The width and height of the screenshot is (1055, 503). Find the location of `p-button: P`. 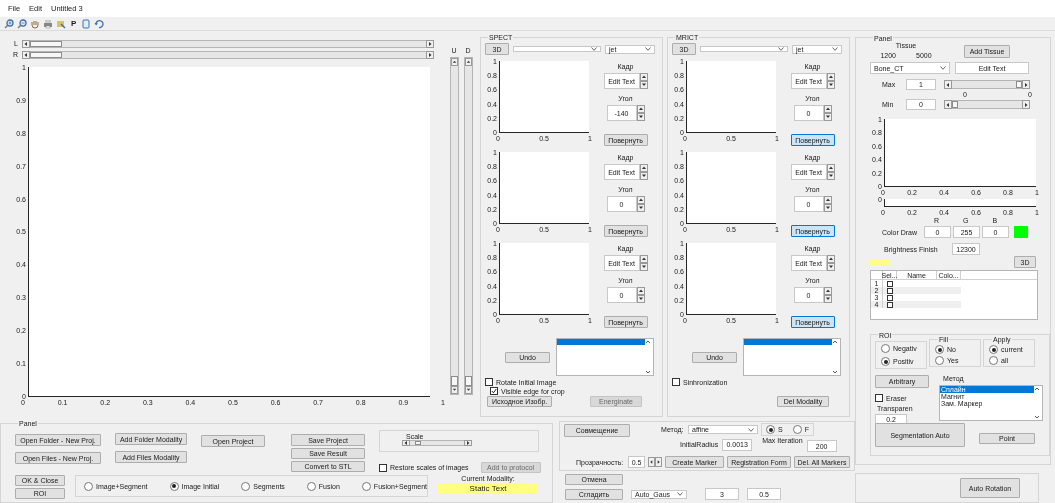

p-button: P is located at coordinates (74, 23).